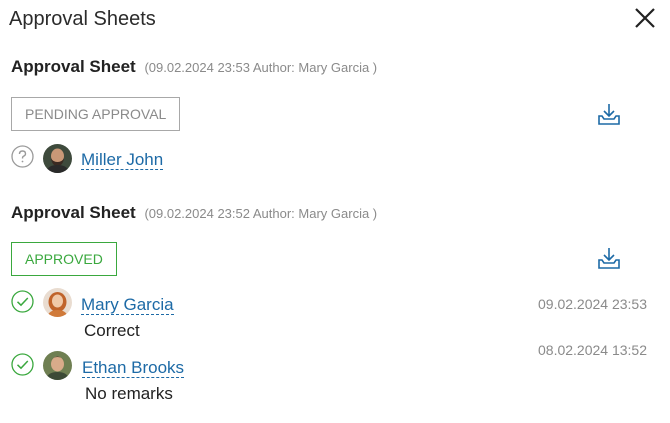 This screenshot has width=670, height=423. I want to click on approver-comment: No remarks, so click(129, 393).